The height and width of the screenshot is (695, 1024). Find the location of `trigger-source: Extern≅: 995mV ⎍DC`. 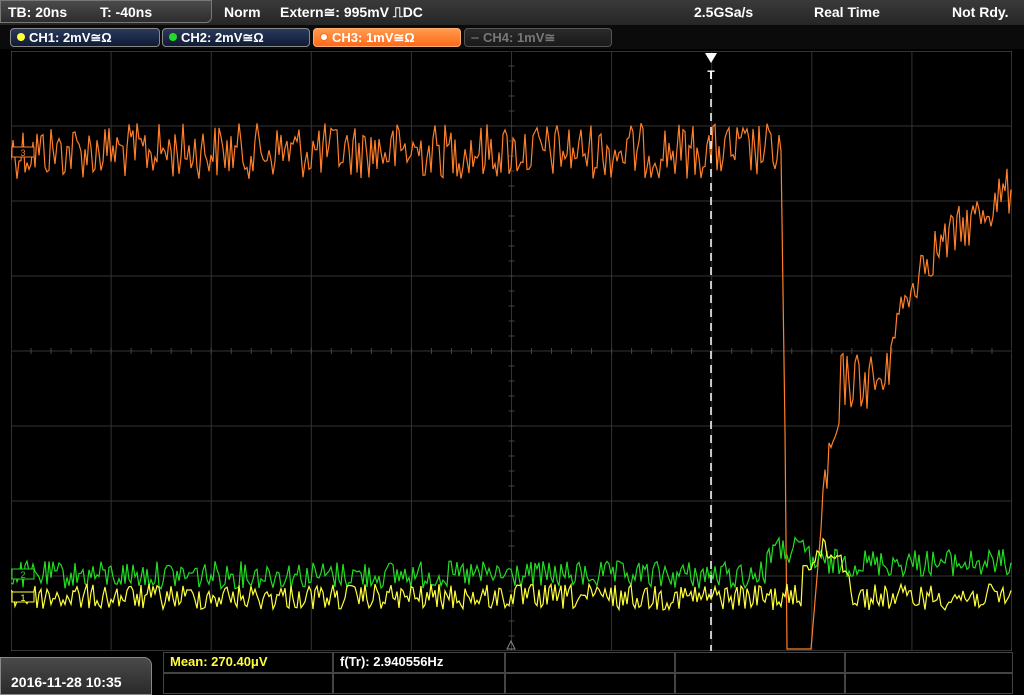

trigger-source: Extern≅: 995mV ⎍DC is located at coordinates (351, 12).